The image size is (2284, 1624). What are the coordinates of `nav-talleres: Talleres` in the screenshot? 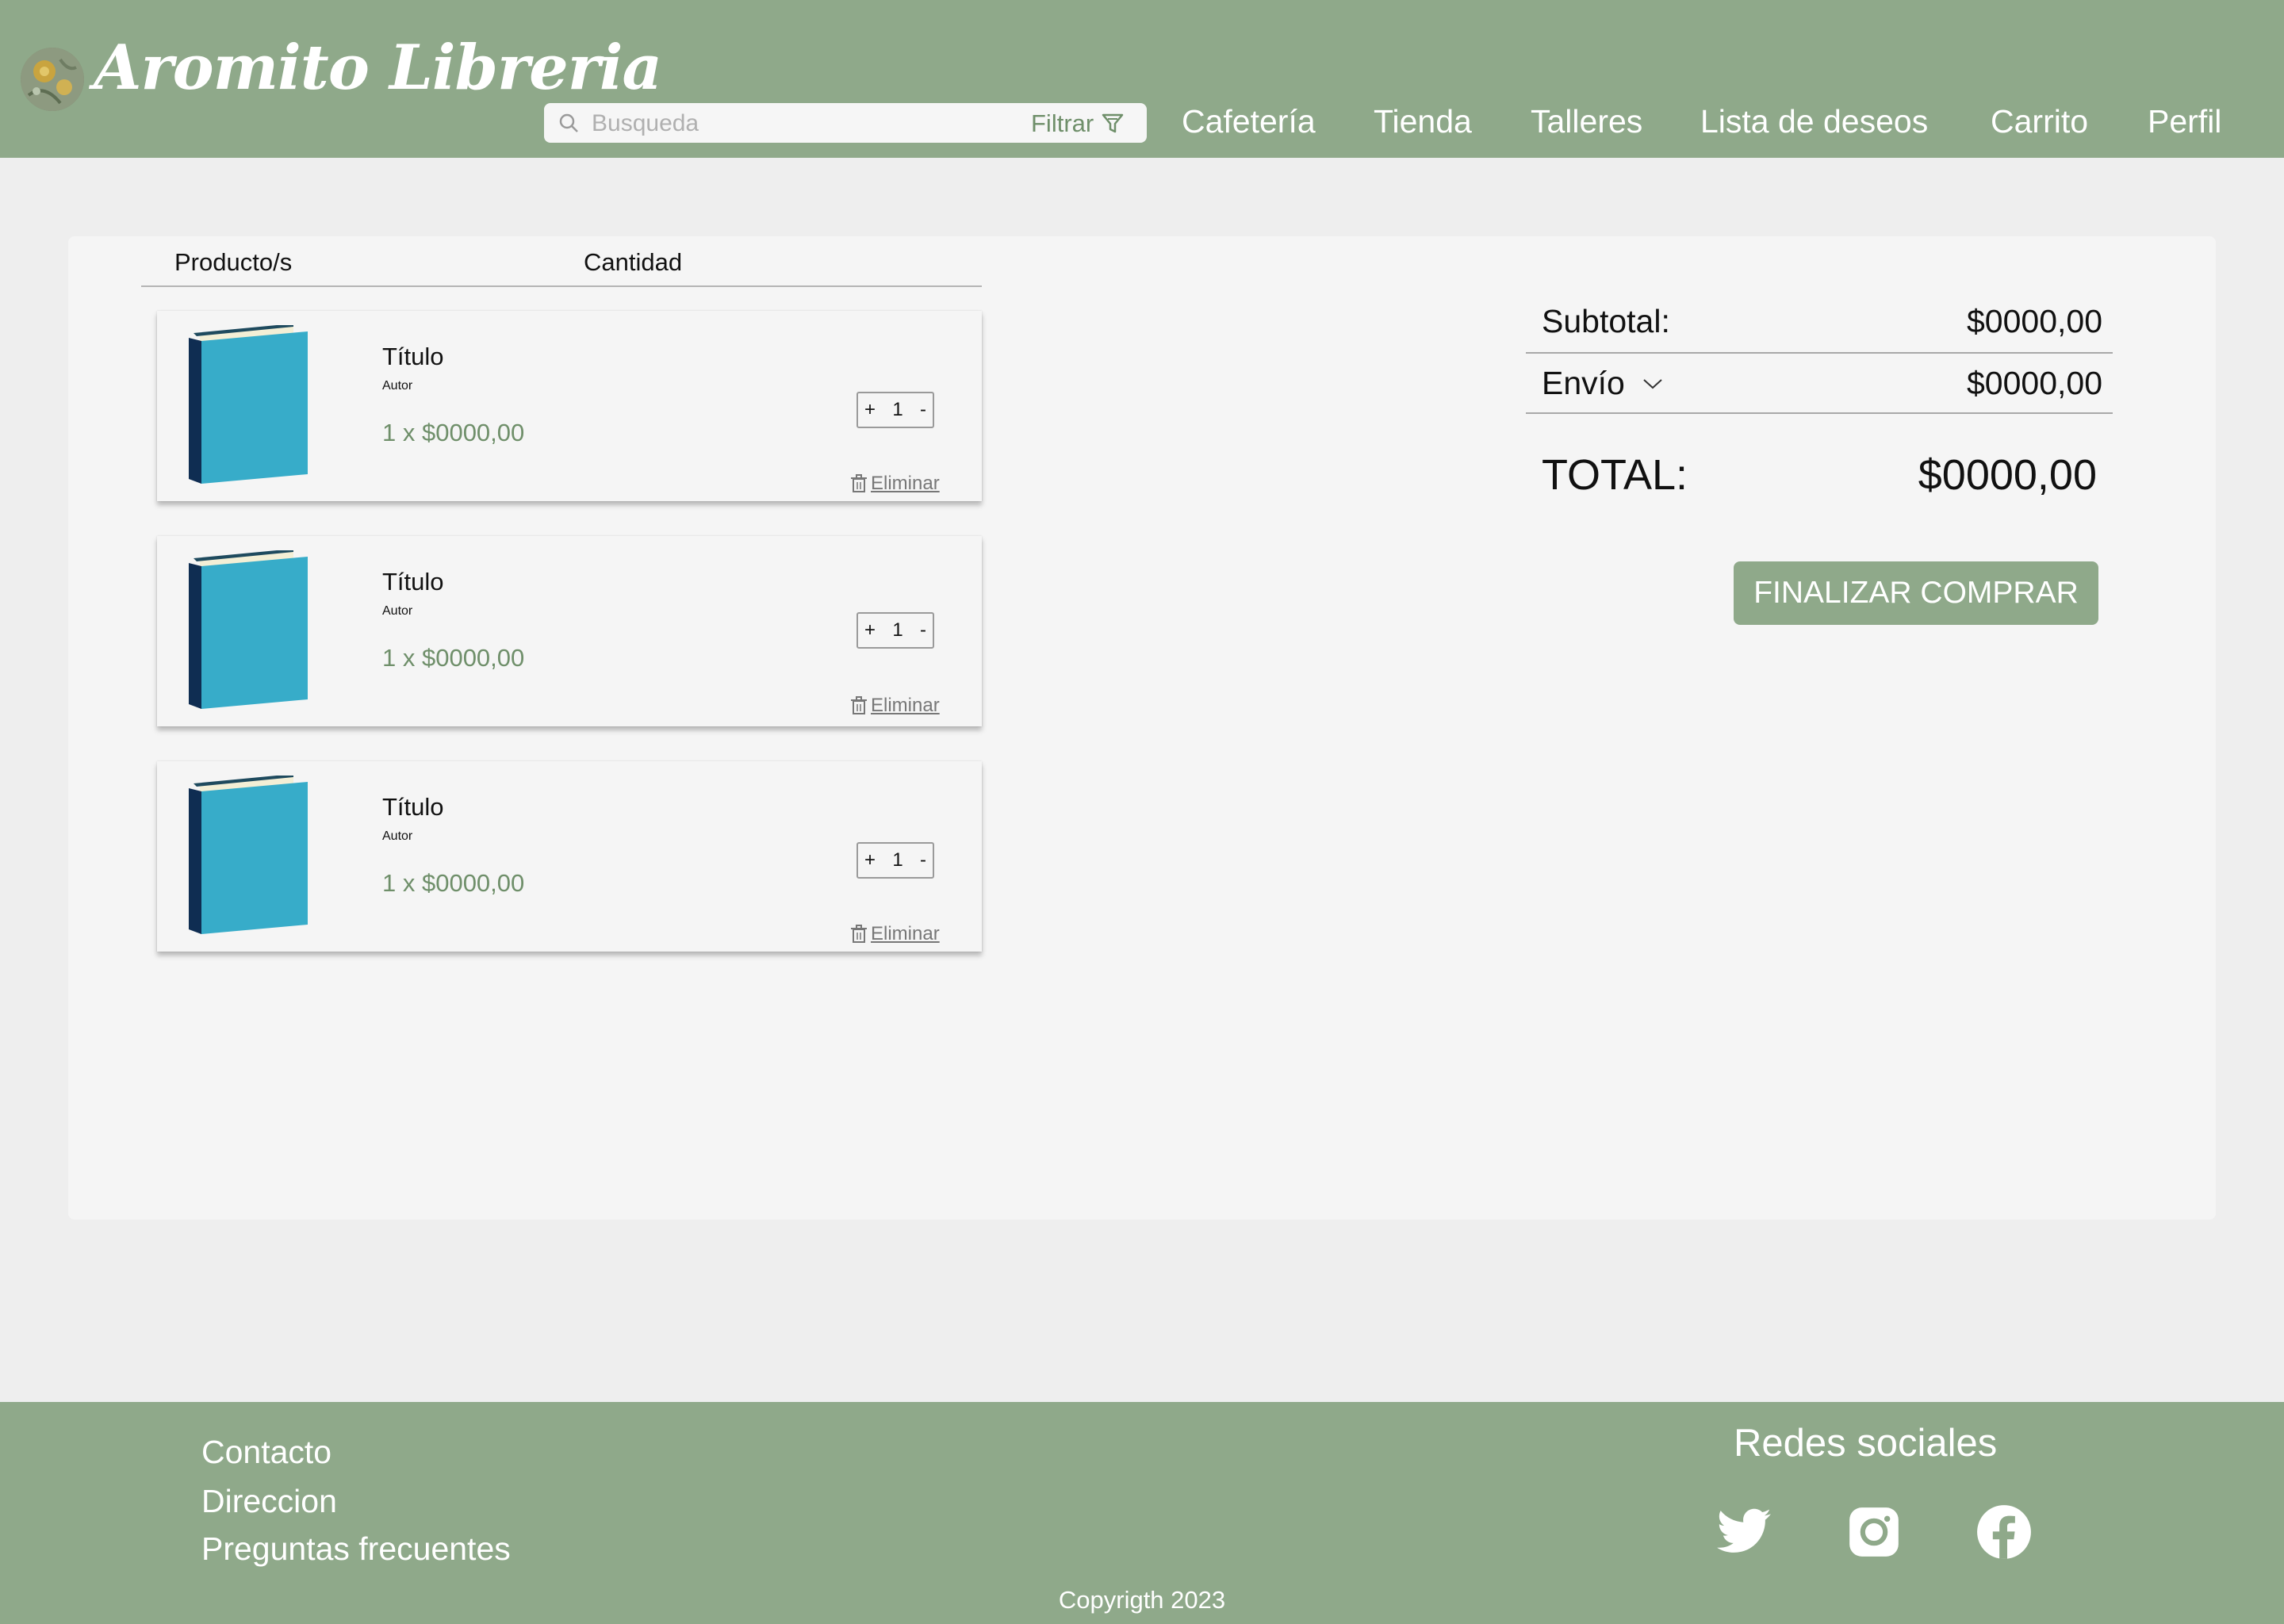 It's located at (1586, 127).